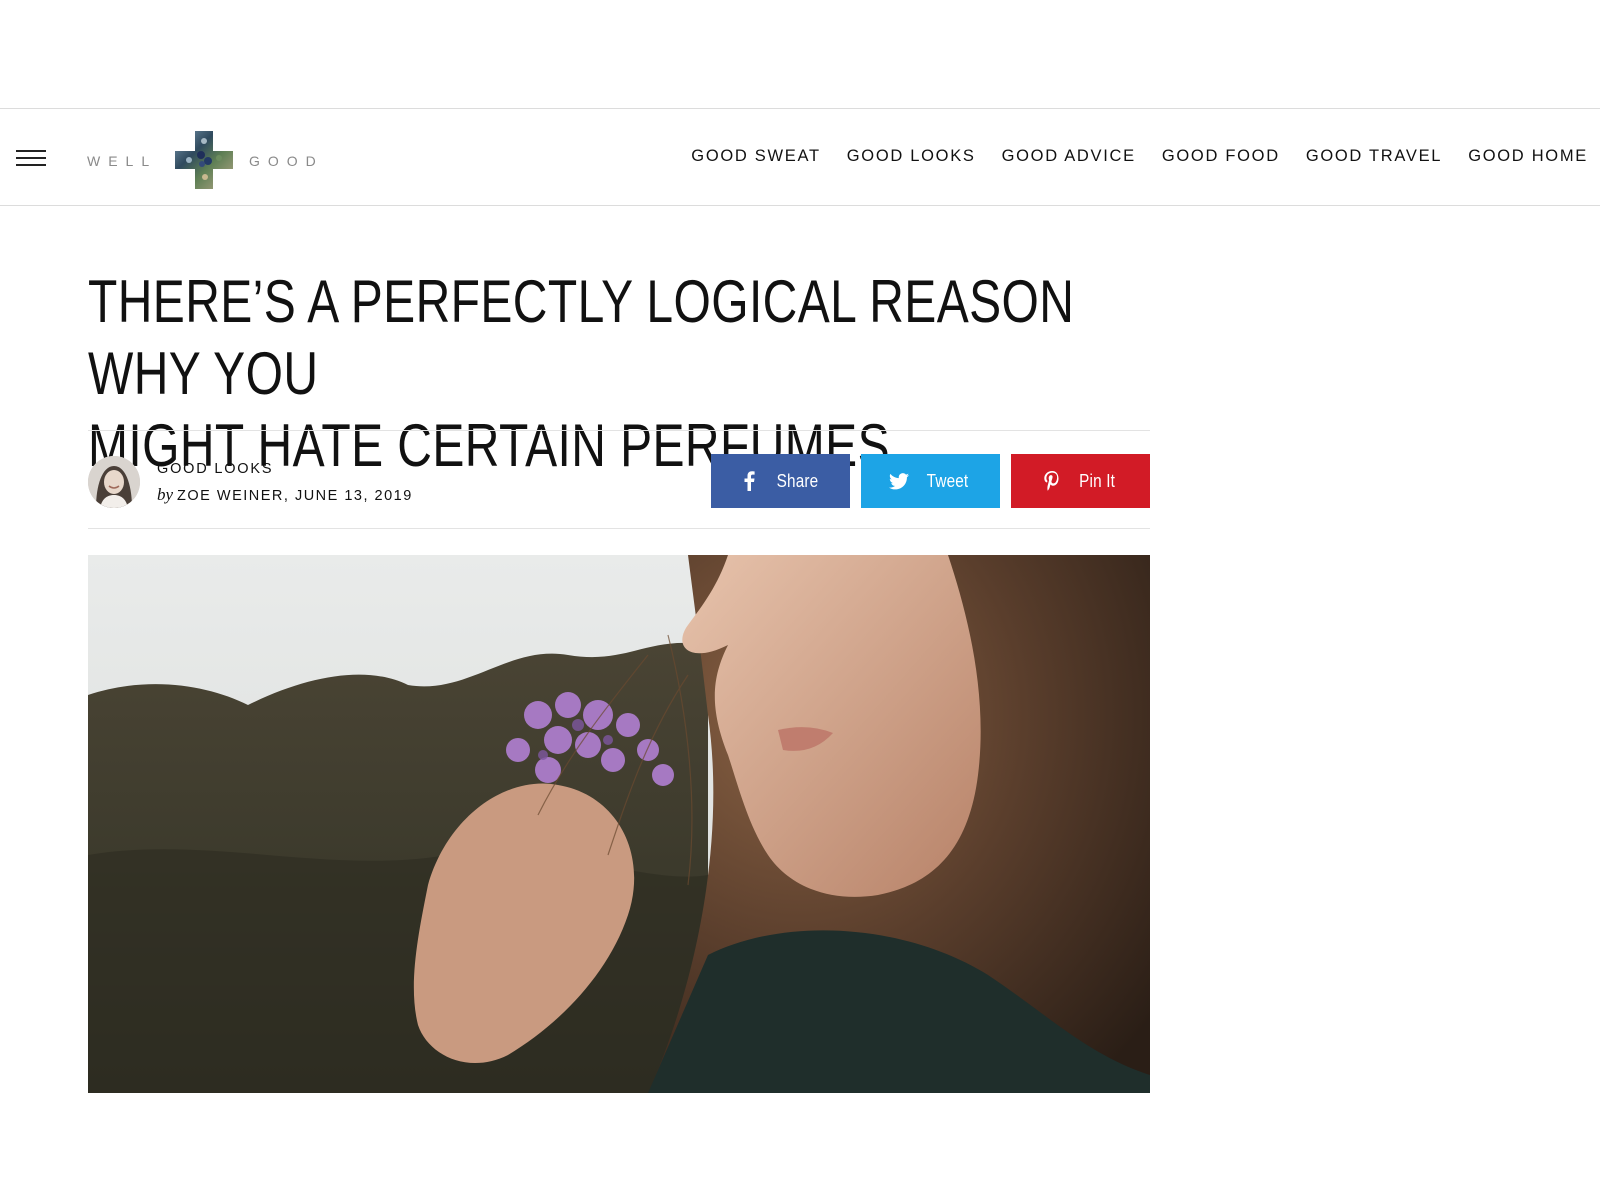  I want to click on logo-word-good: GOOD, so click(286, 161).